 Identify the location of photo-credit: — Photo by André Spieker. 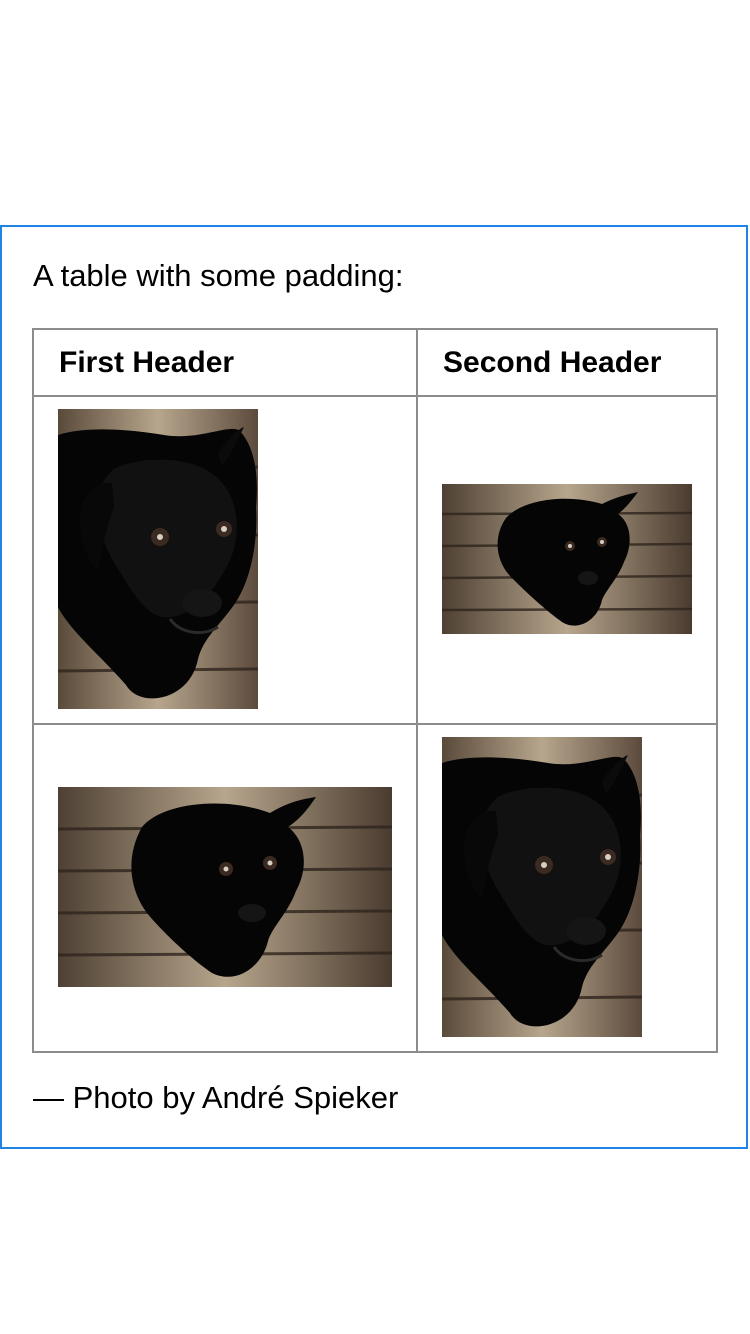
(216, 1097).